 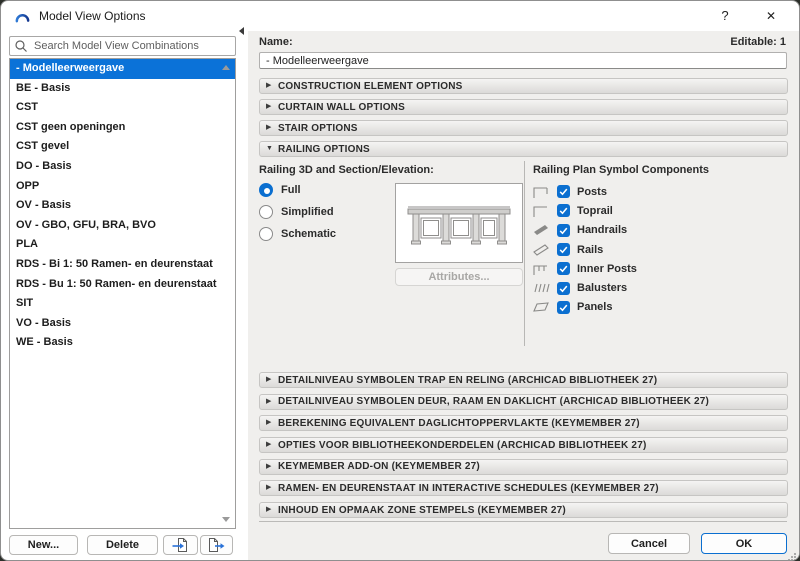 I want to click on delete-button: Delete, so click(x=122, y=545).